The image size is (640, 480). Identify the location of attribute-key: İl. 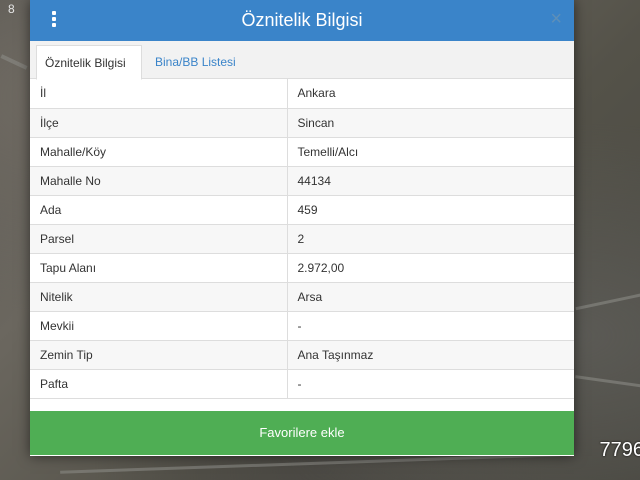
(159, 94).